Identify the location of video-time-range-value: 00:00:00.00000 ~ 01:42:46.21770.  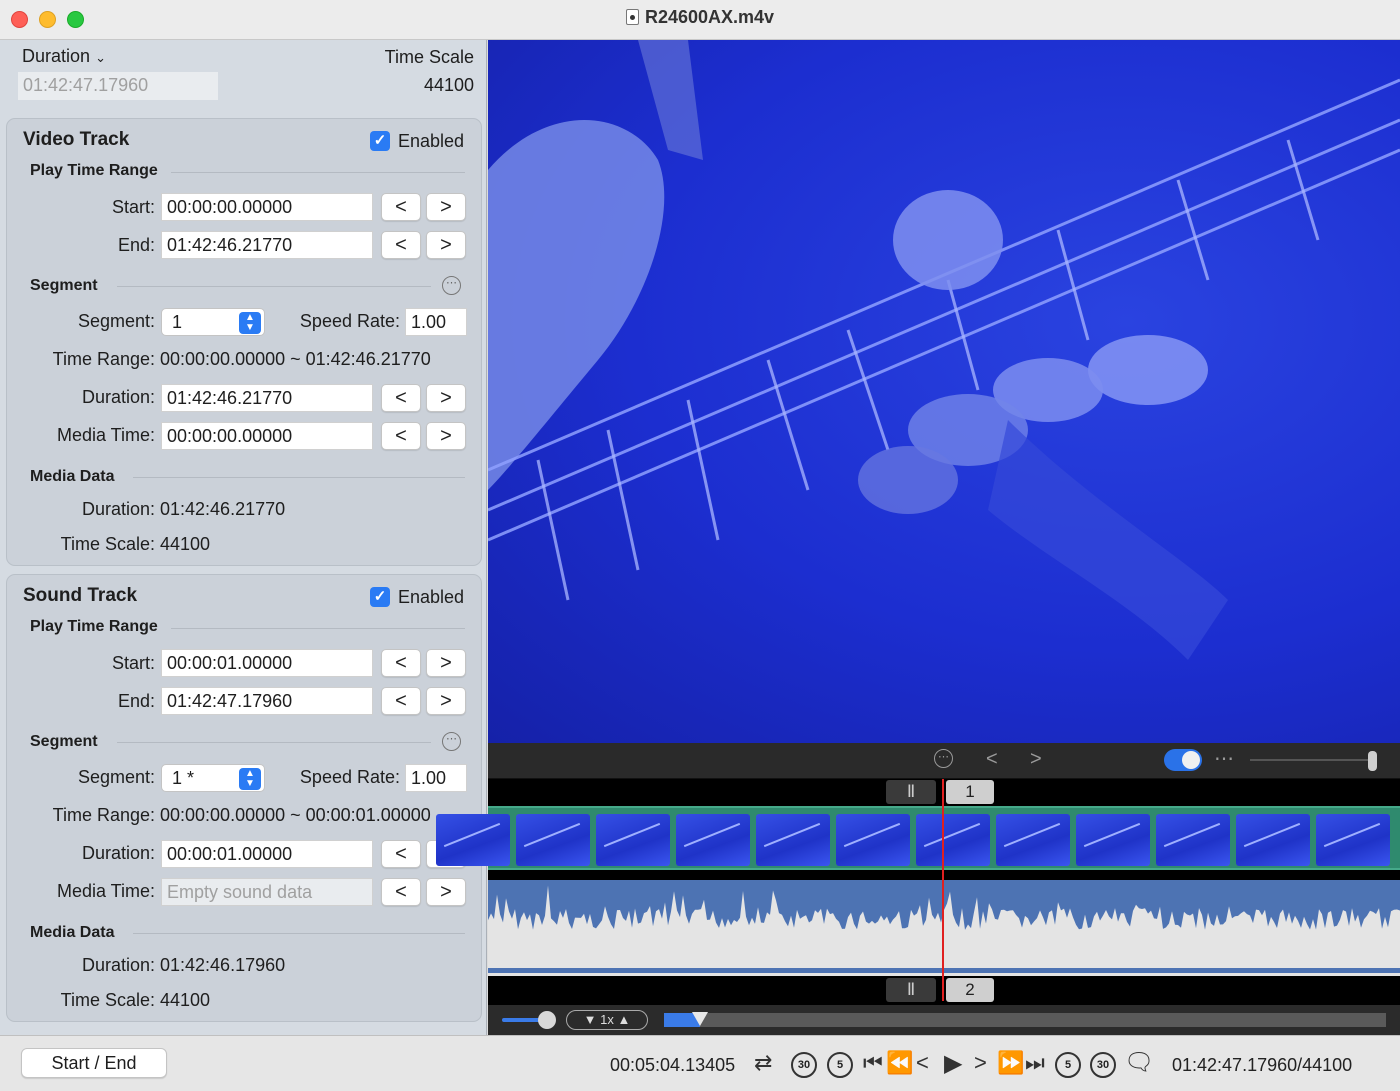
(295, 359).